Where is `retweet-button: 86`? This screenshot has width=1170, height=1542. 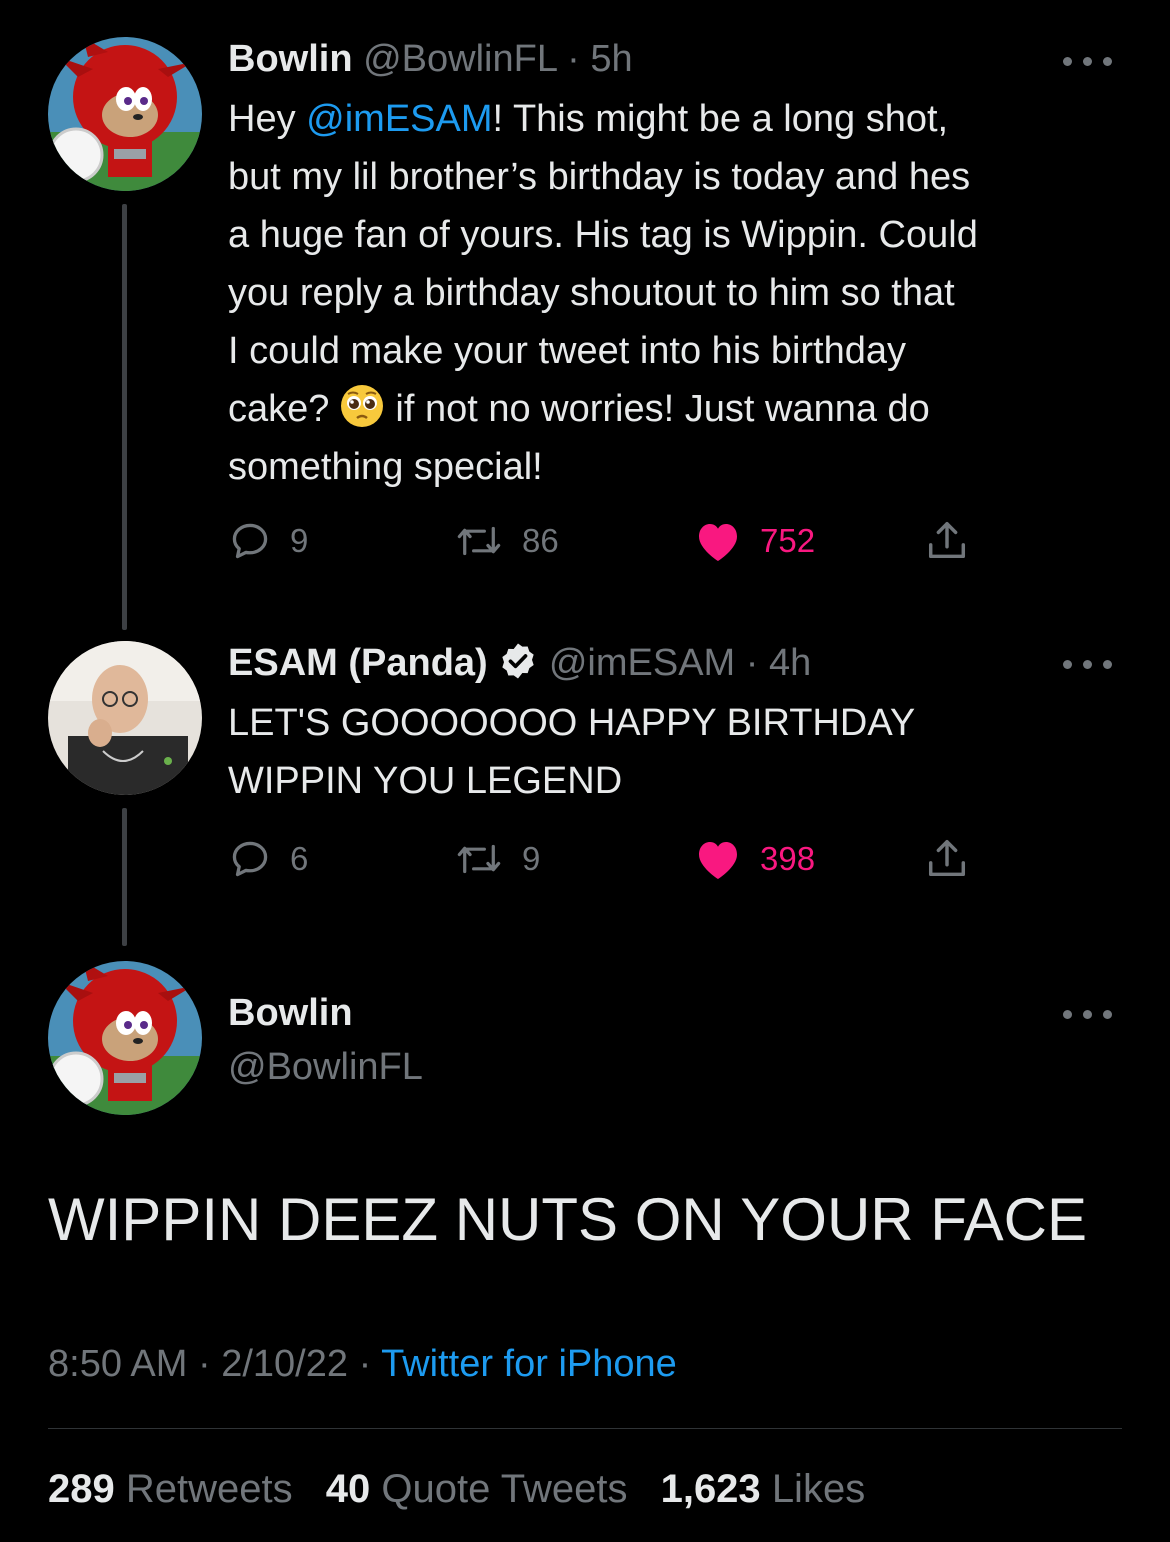 retweet-button: 86 is located at coordinates (506, 541).